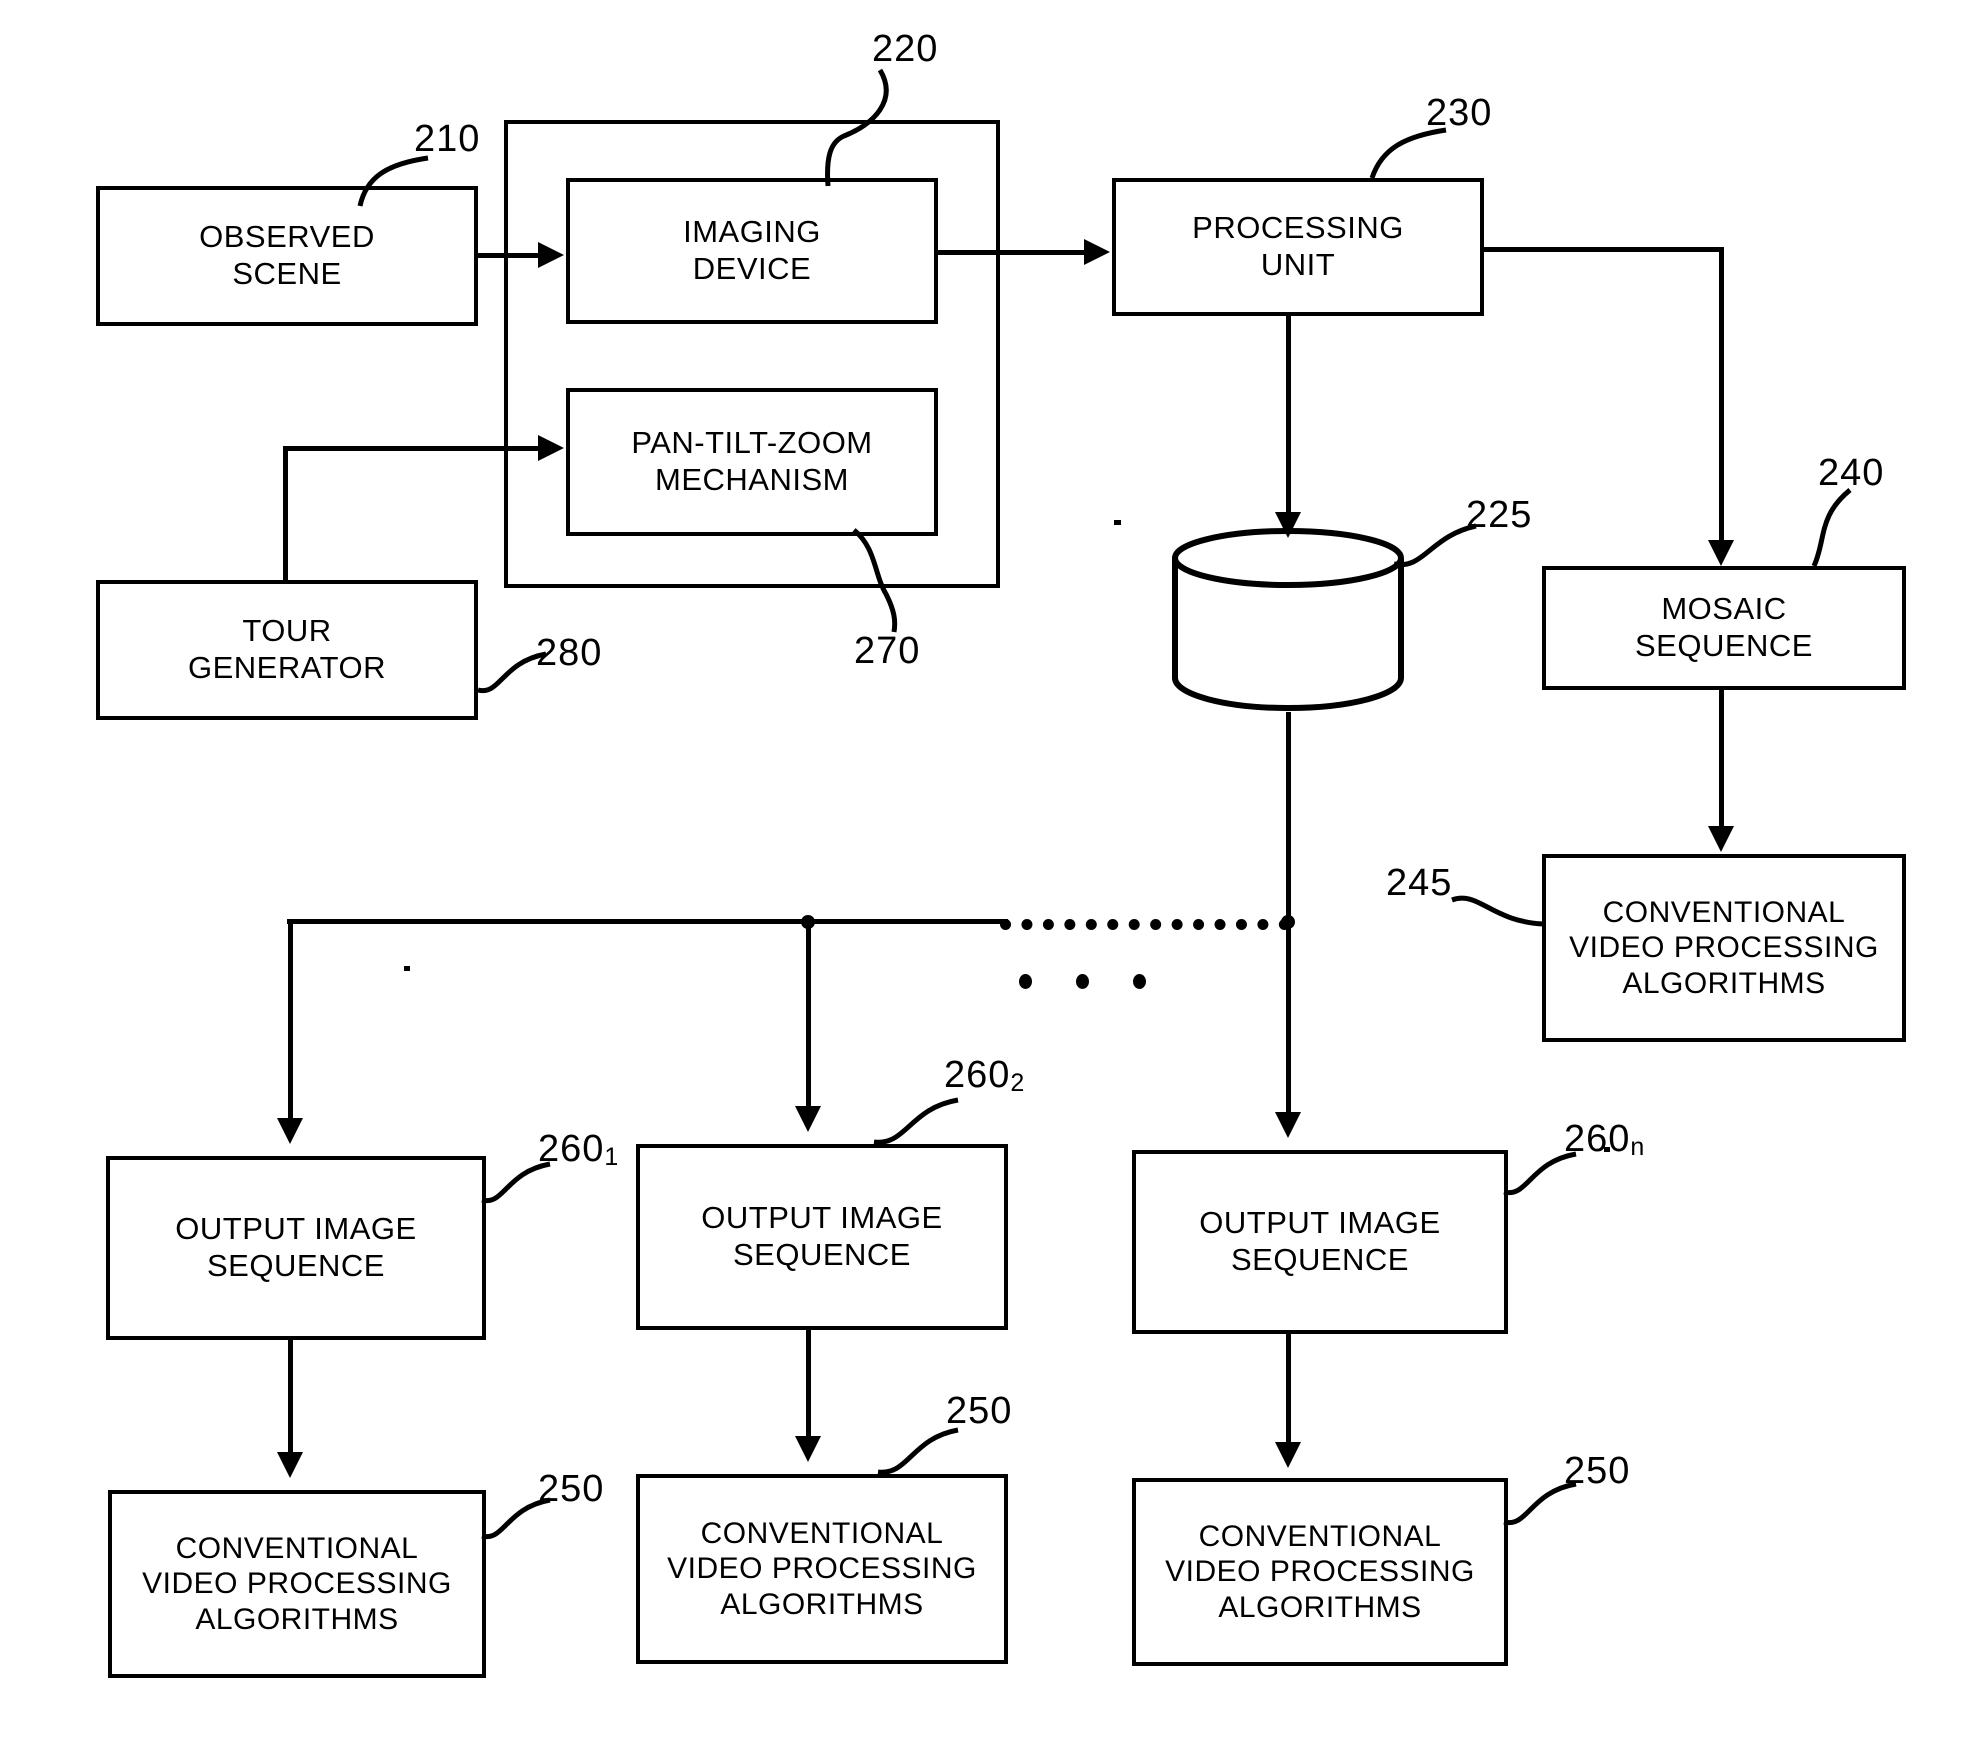 This screenshot has height=1742, width=1962. What do you see at coordinates (905, 49) in the screenshot?
I see `ref-220: 220` at bounding box center [905, 49].